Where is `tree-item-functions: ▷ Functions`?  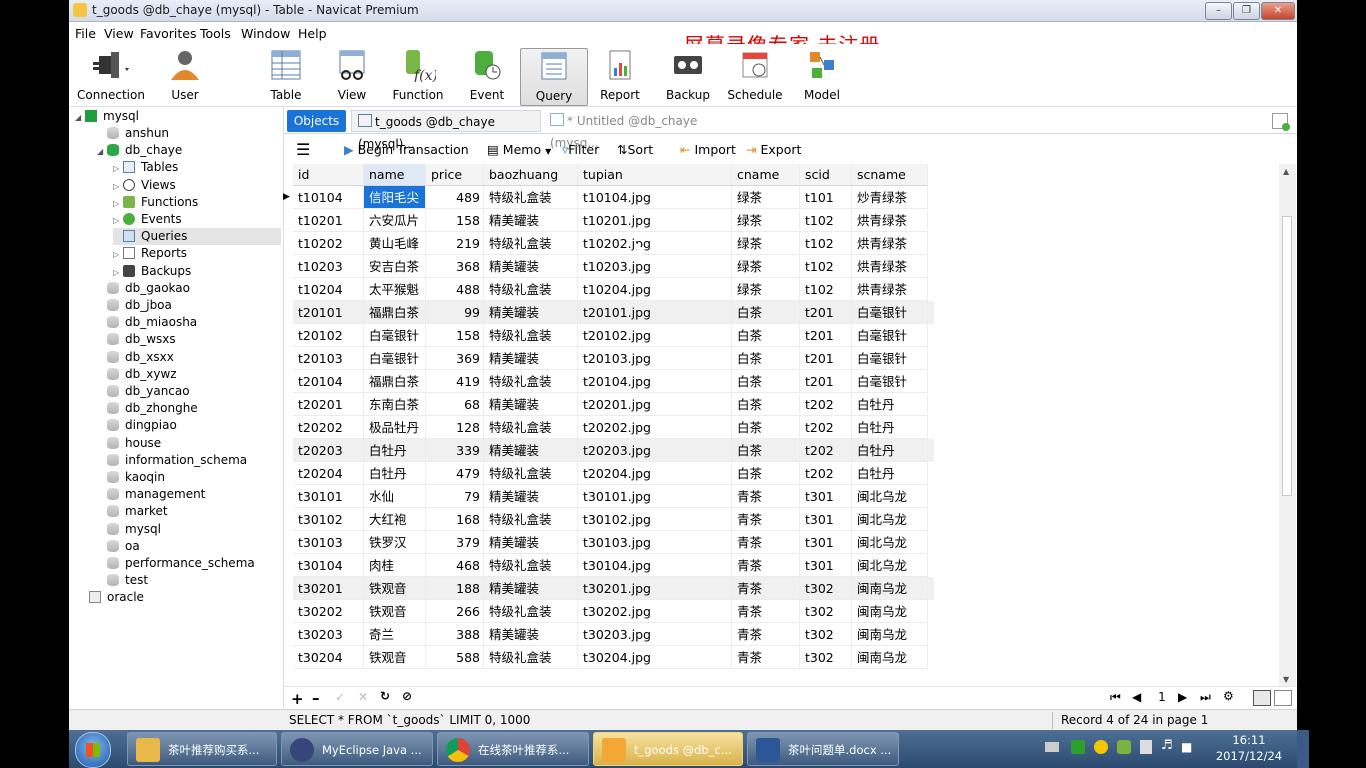
tree-item-functions: ▷ Functions is located at coordinates (155, 202).